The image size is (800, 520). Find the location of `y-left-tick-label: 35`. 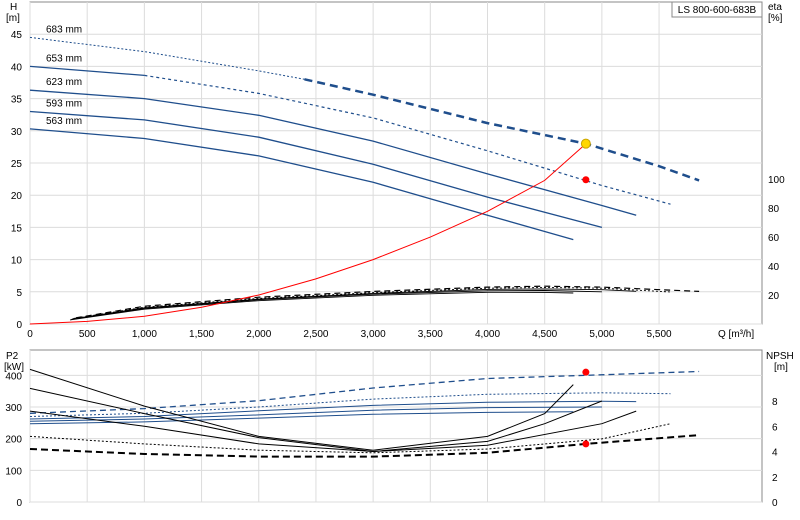

y-left-tick-label: 35 is located at coordinates (17, 100).